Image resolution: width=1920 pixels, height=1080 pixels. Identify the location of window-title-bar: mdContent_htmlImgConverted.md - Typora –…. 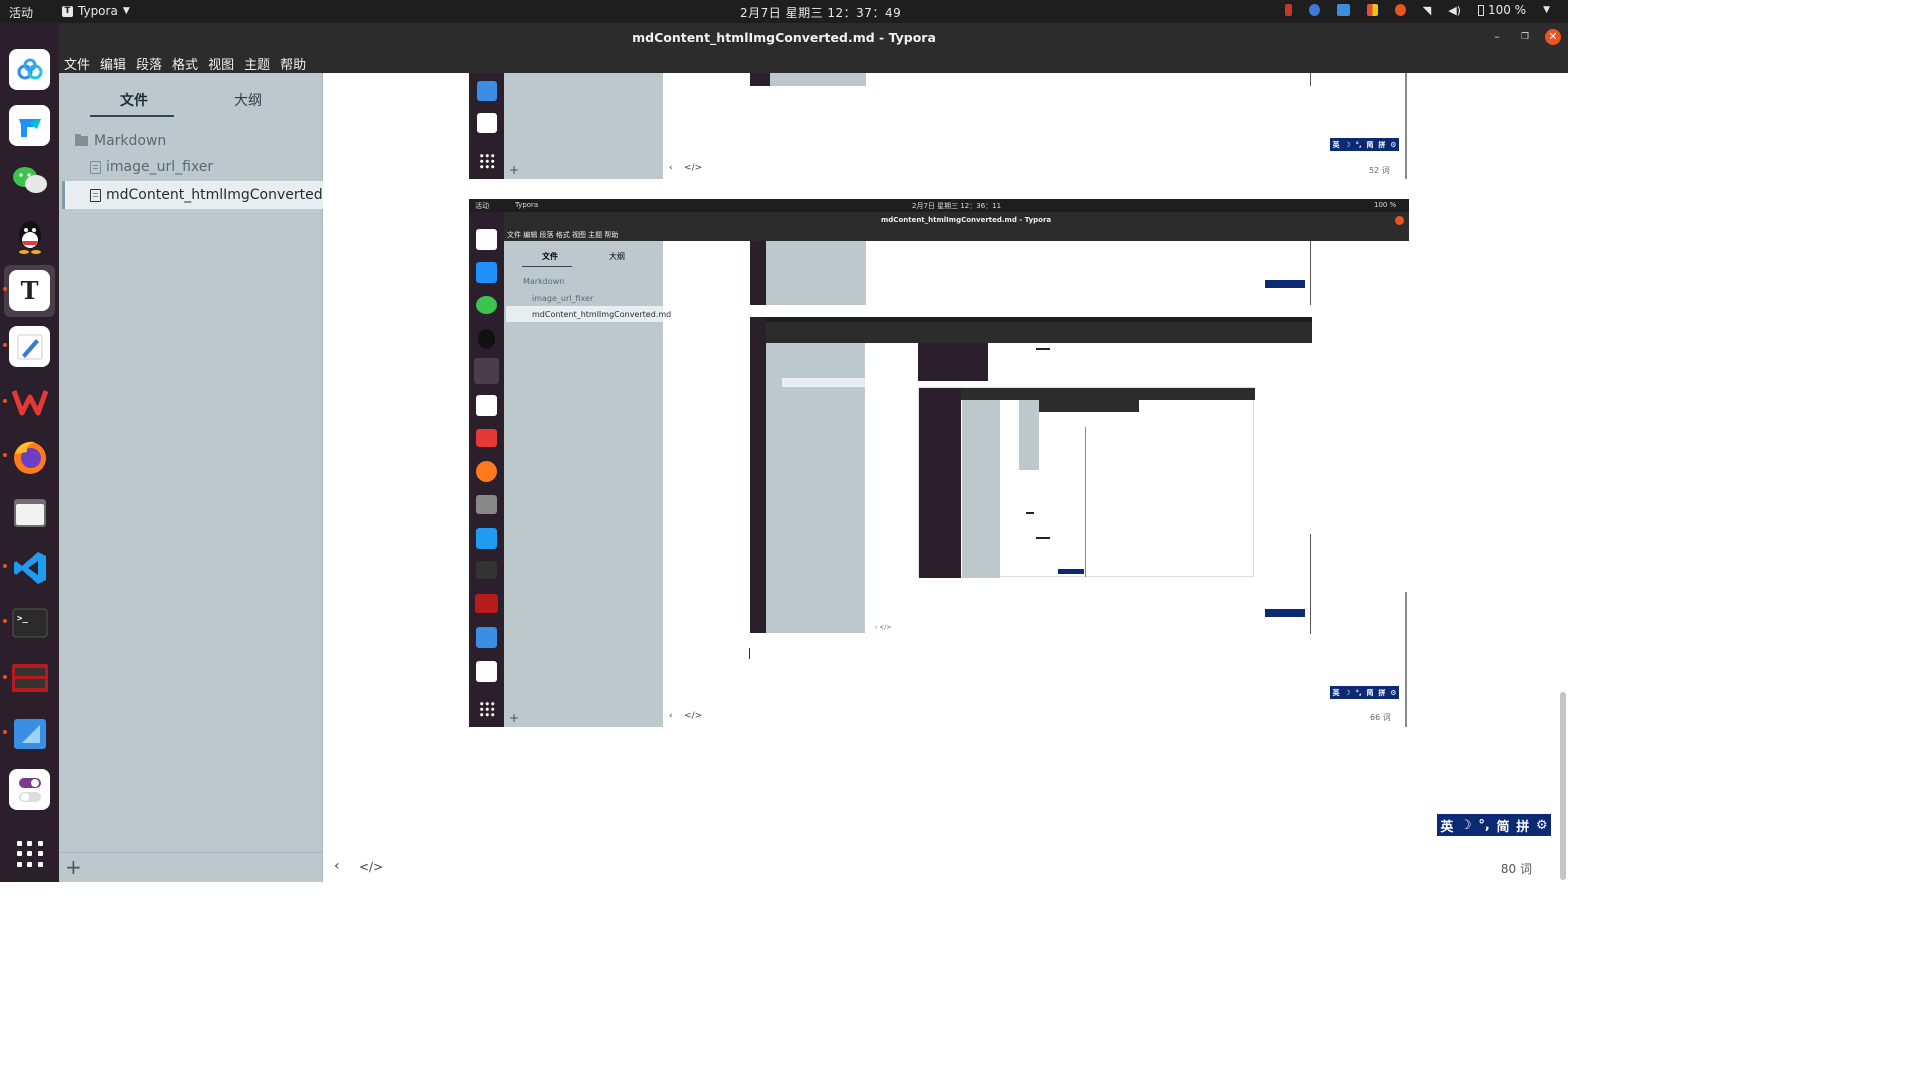
(784, 37).